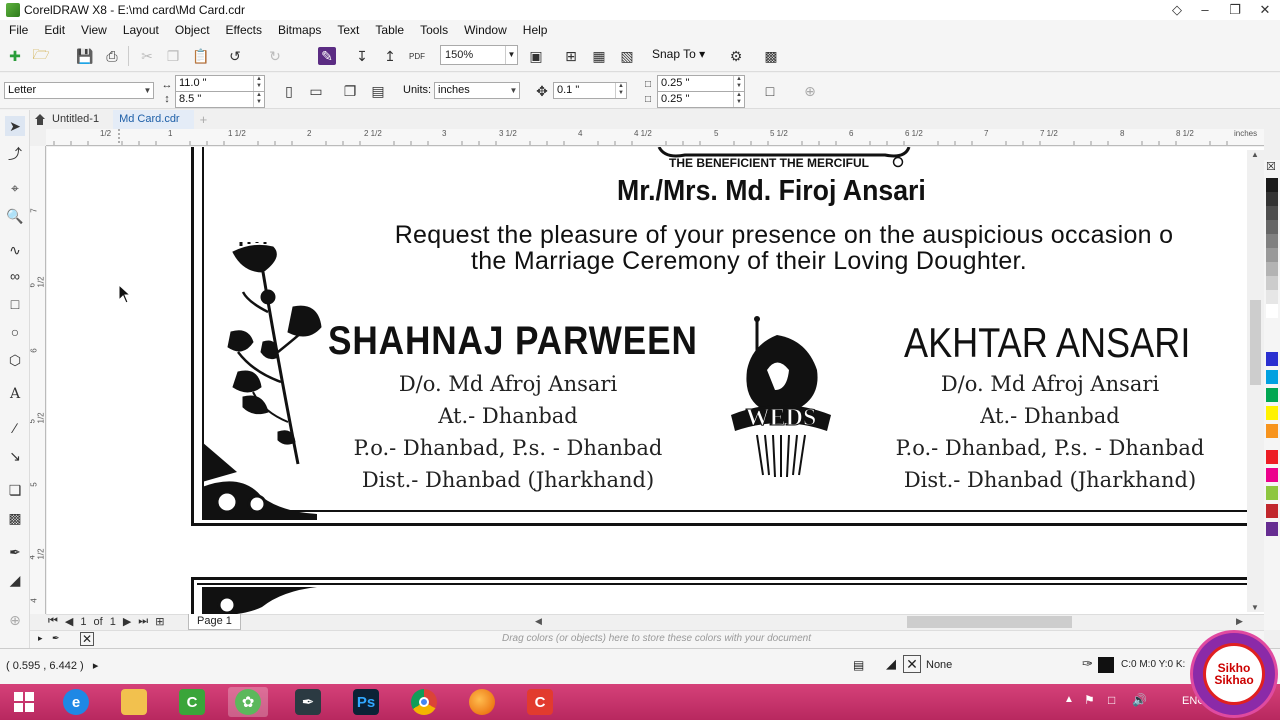  What do you see at coordinates (590, 90) in the screenshot?
I see `nudge-distance-field: 0.1 " ▲ ▼` at bounding box center [590, 90].